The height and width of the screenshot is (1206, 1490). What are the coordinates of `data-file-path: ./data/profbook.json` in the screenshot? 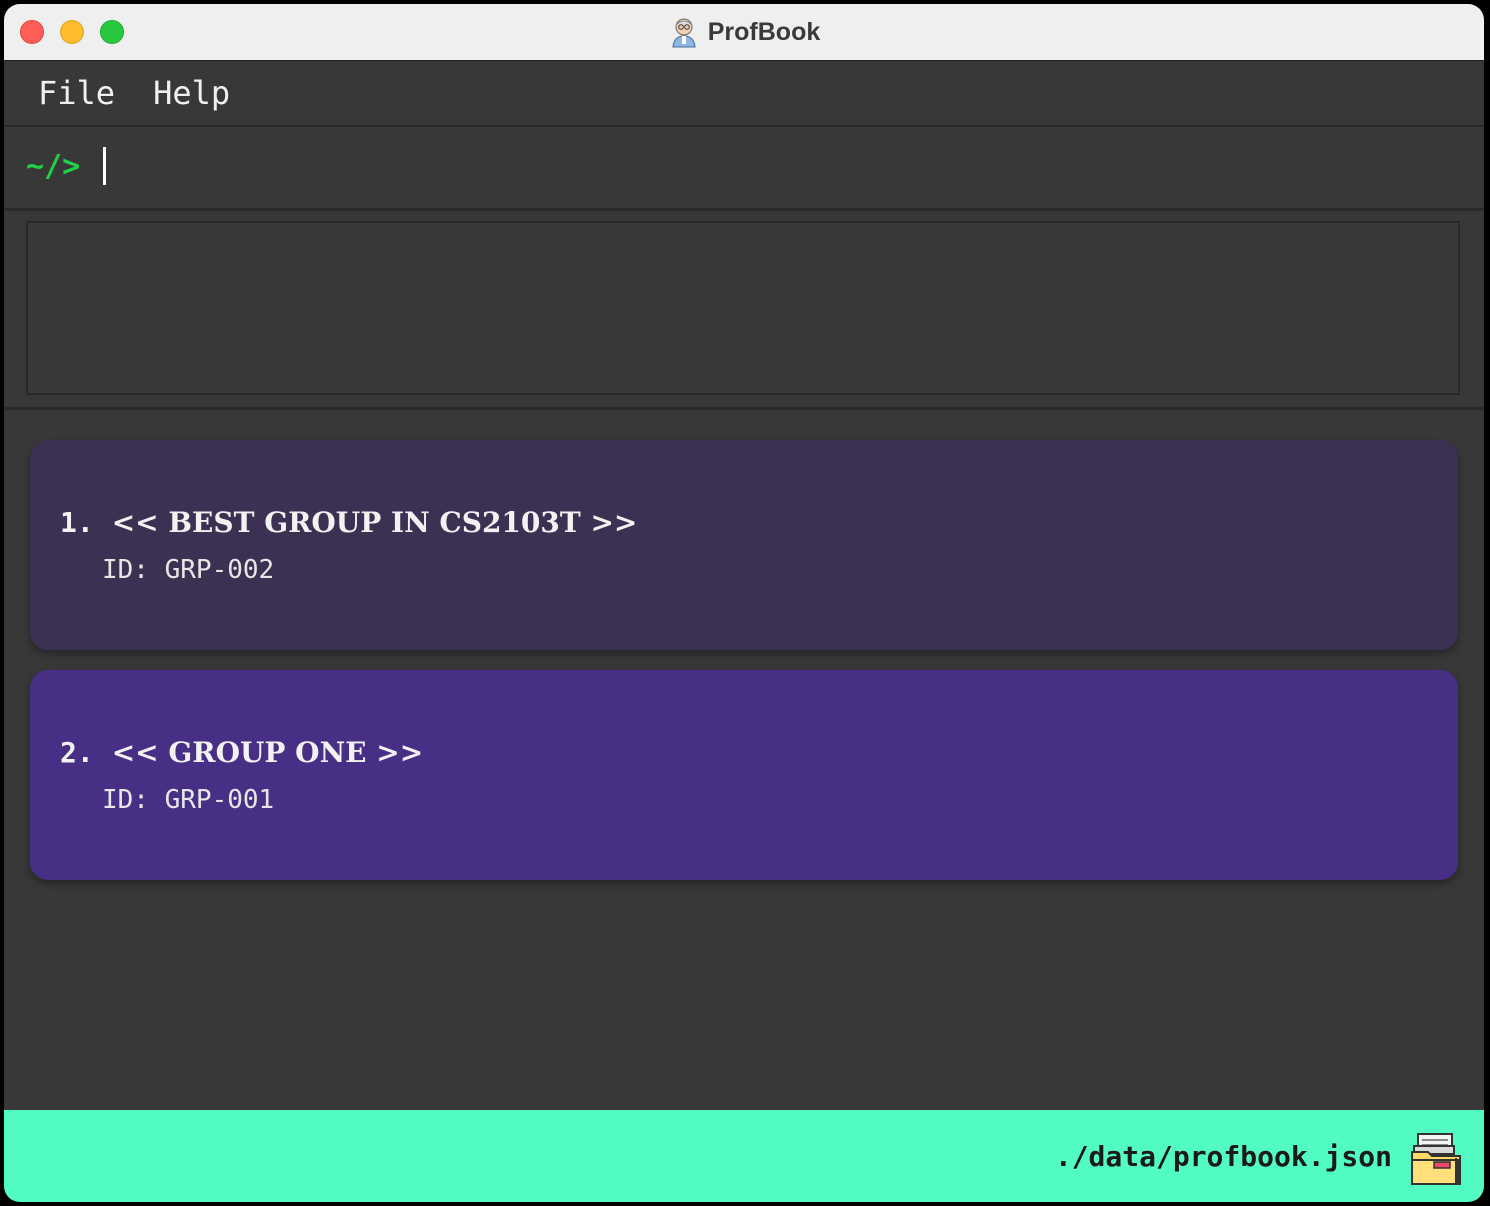 It's located at (1223, 1156).